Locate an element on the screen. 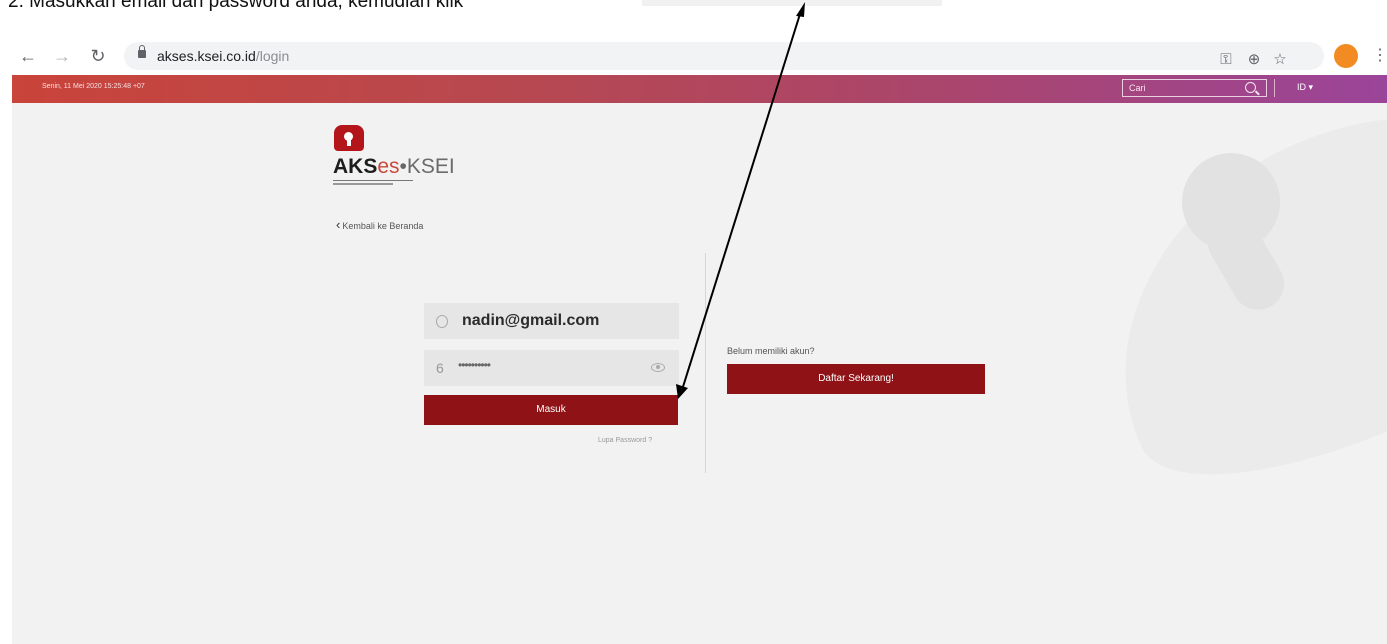 This screenshot has height=644, width=1387. lock-icon is located at coordinates (142, 51).